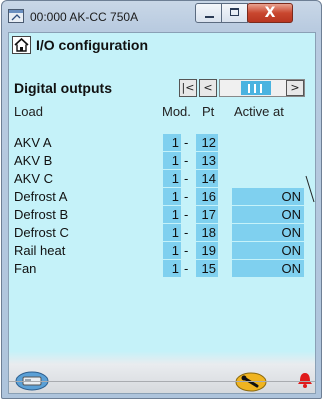 This screenshot has height=401, width=325. I want to click on page-scrollbar: >, so click(262, 88).